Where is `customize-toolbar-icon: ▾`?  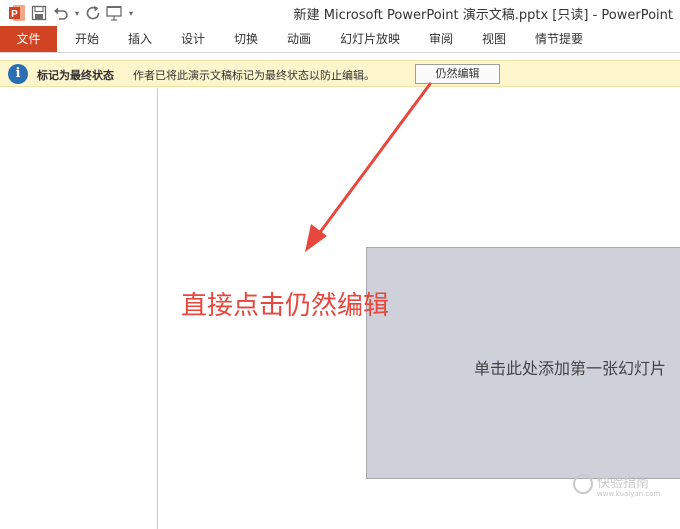 customize-toolbar-icon: ▾ is located at coordinates (131, 13).